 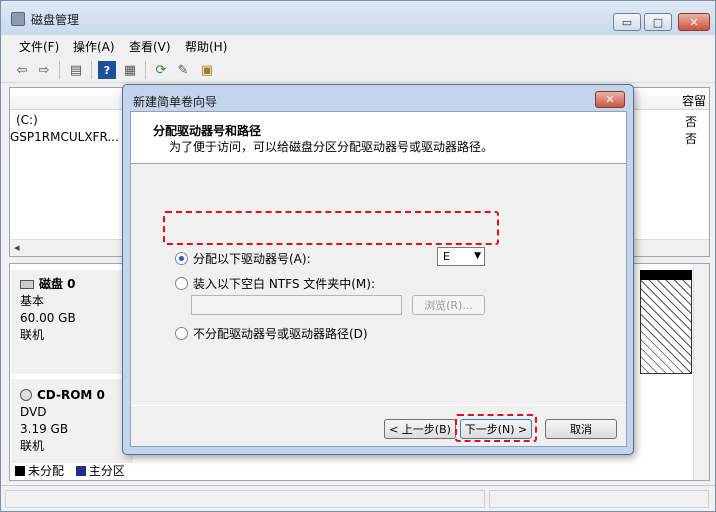 What do you see at coordinates (280, 333) in the screenshot?
I see `radio-label-none: 不分配驱动器号或驱动器路径(D)` at bounding box center [280, 333].